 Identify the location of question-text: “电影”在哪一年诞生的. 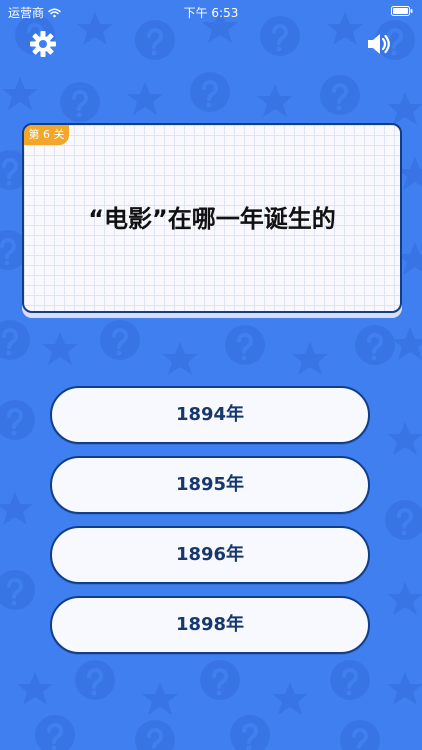
(212, 219).